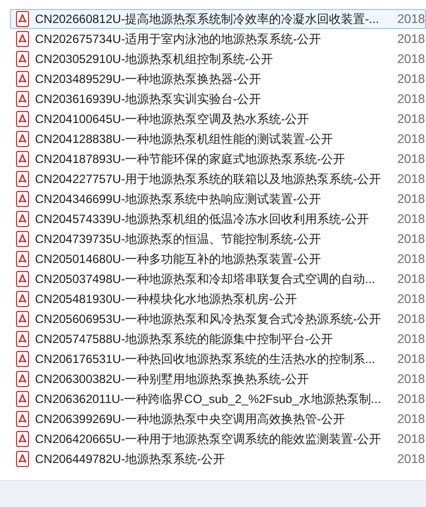  I want to click on file-name: CN205481930U-一种模块化水地源热泵机房-公开, so click(166, 299).